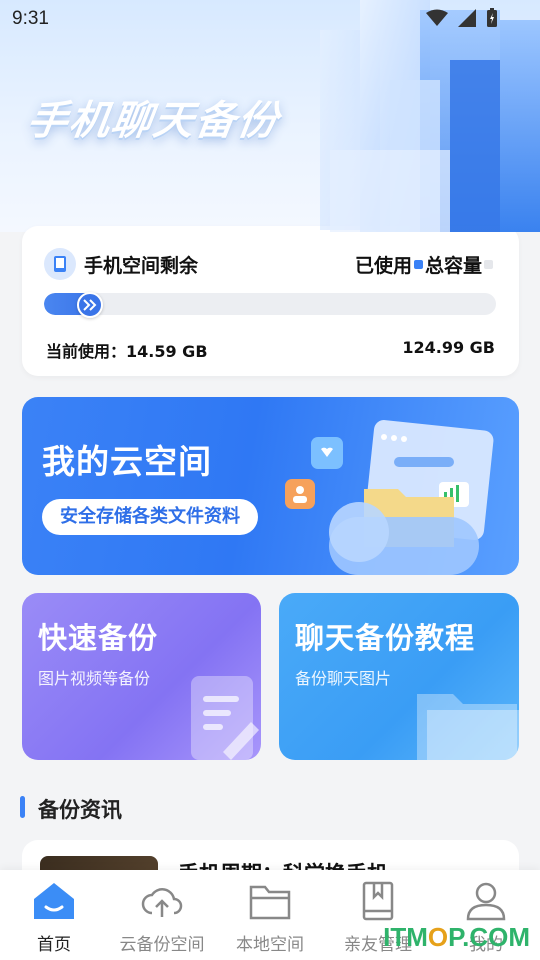 The height and width of the screenshot is (960, 540). I want to click on cloud-banner-button: 安全存储各类文件资料, so click(150, 517).